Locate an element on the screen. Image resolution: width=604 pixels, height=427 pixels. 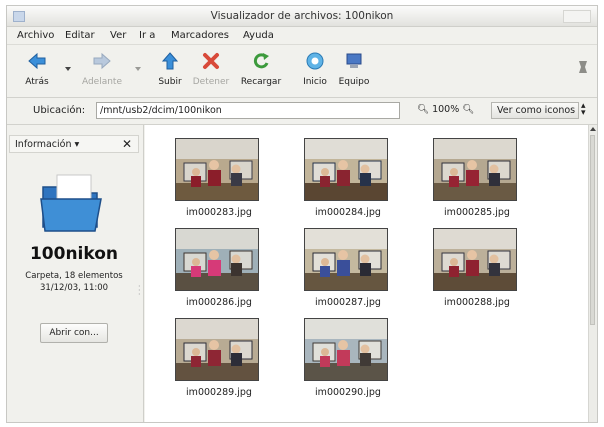
file-icon-item: im000287.jpg is located at coordinates (339, 272).